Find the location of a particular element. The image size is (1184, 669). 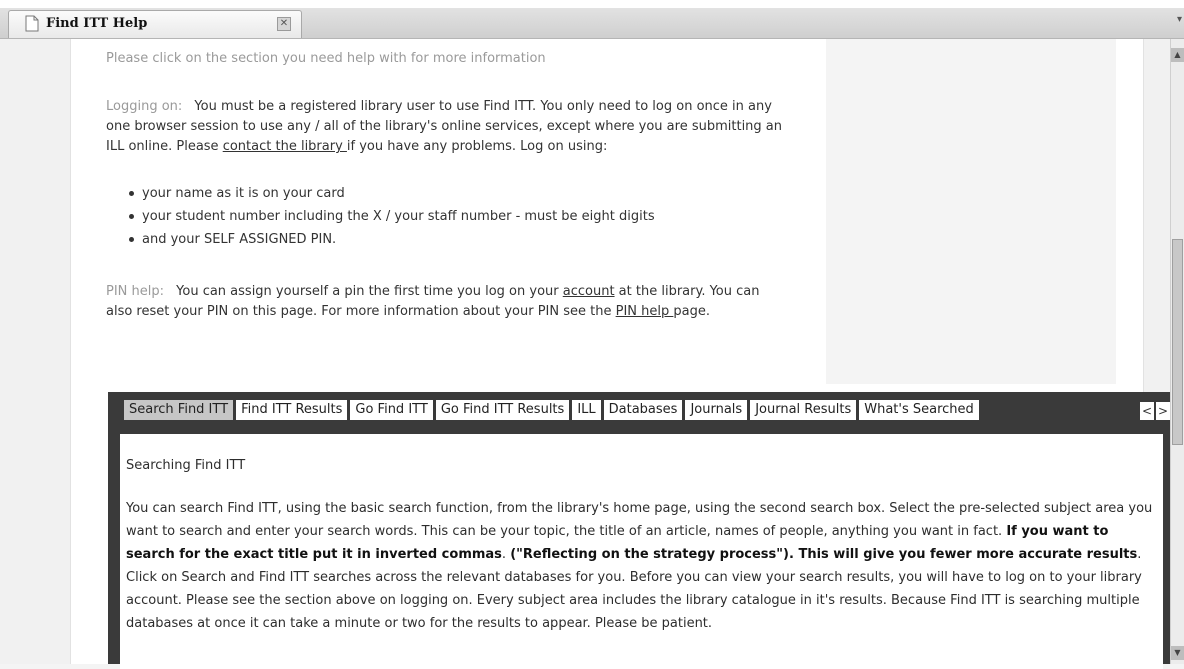

tab-ill: ILL is located at coordinates (586, 410).